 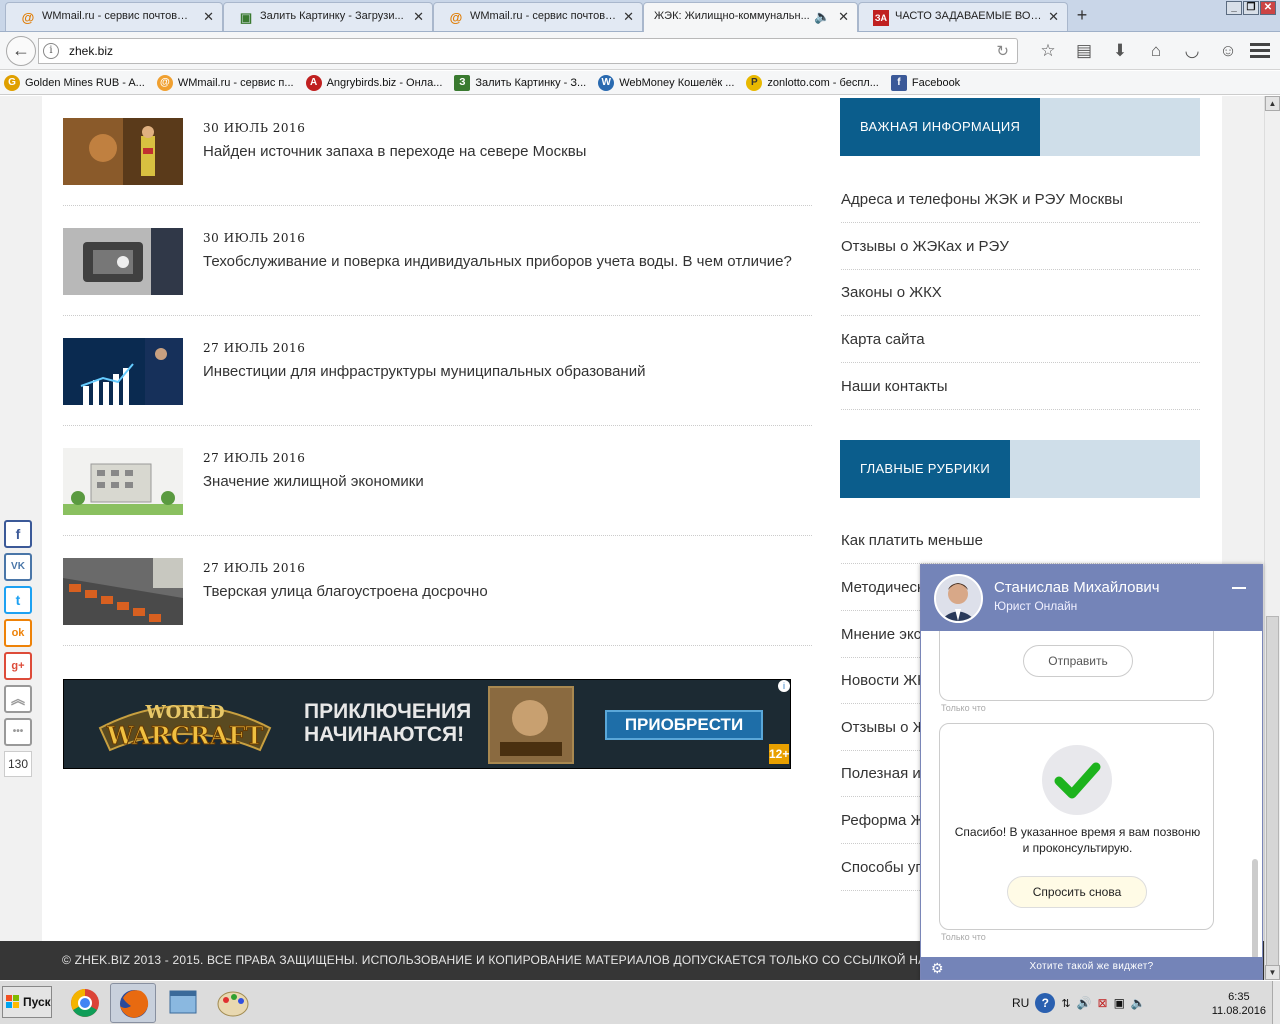 What do you see at coordinates (328, 16) in the screenshot?
I see `tab-2: ▣ Залить Картинку - Загрузи... ✕` at bounding box center [328, 16].